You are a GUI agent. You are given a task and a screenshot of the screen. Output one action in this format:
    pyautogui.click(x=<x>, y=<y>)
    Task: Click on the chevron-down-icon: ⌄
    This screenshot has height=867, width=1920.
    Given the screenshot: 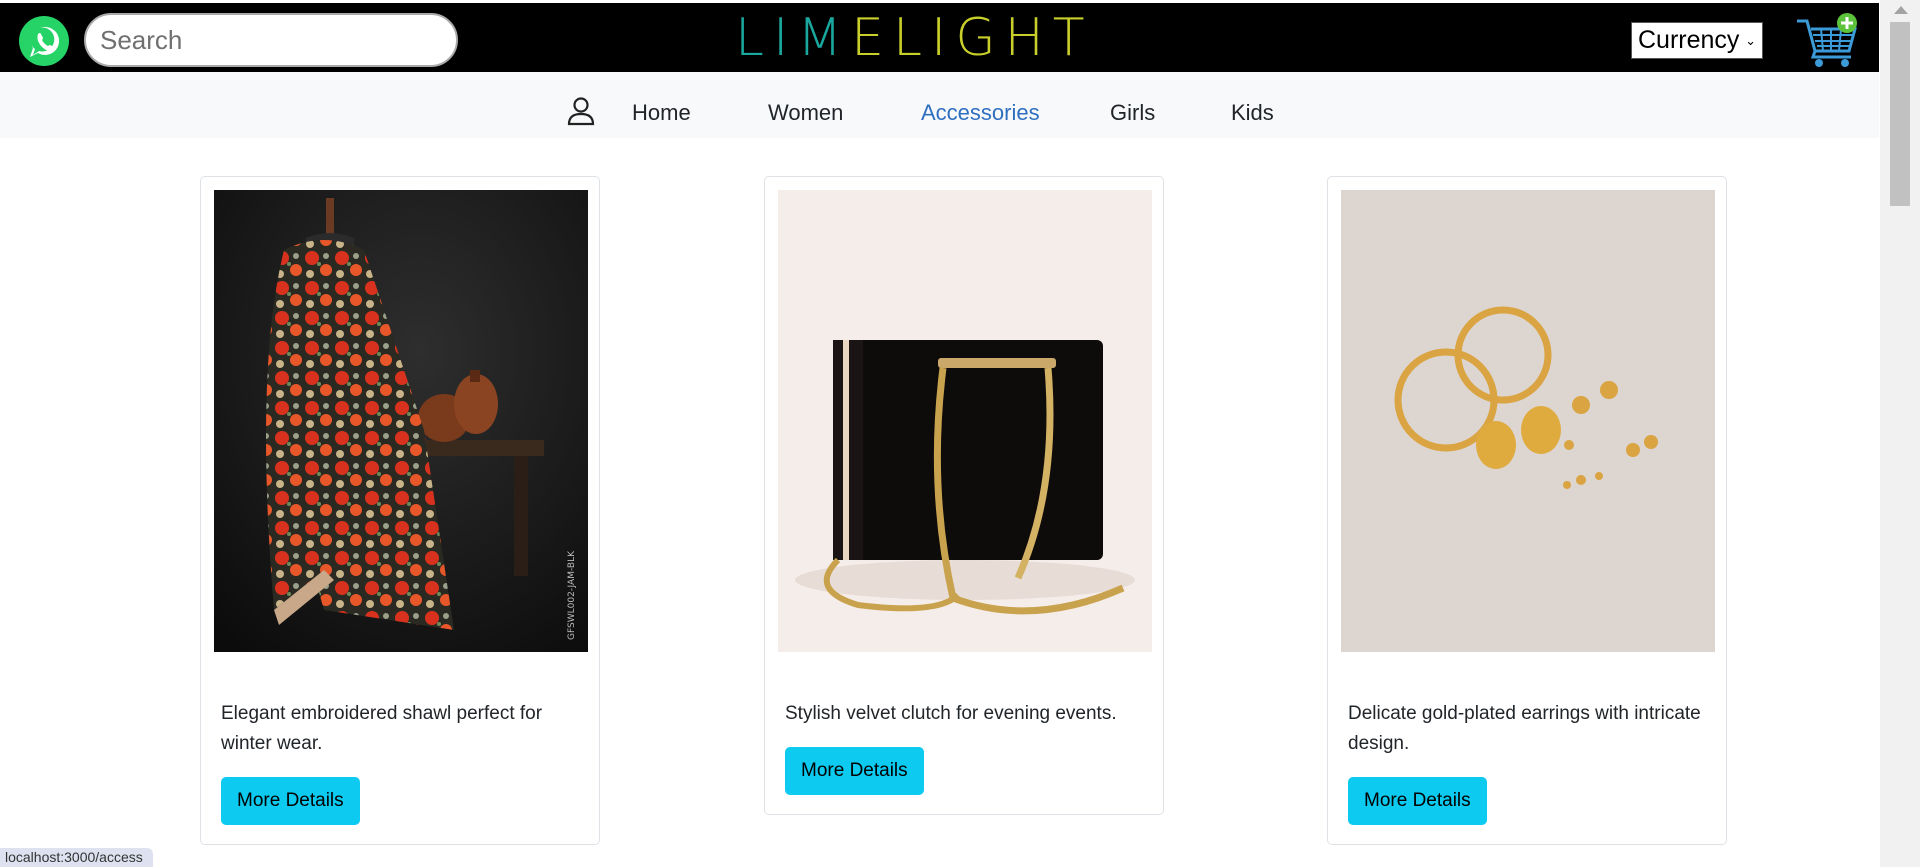 What is the action you would take?
    pyautogui.click(x=1750, y=40)
    